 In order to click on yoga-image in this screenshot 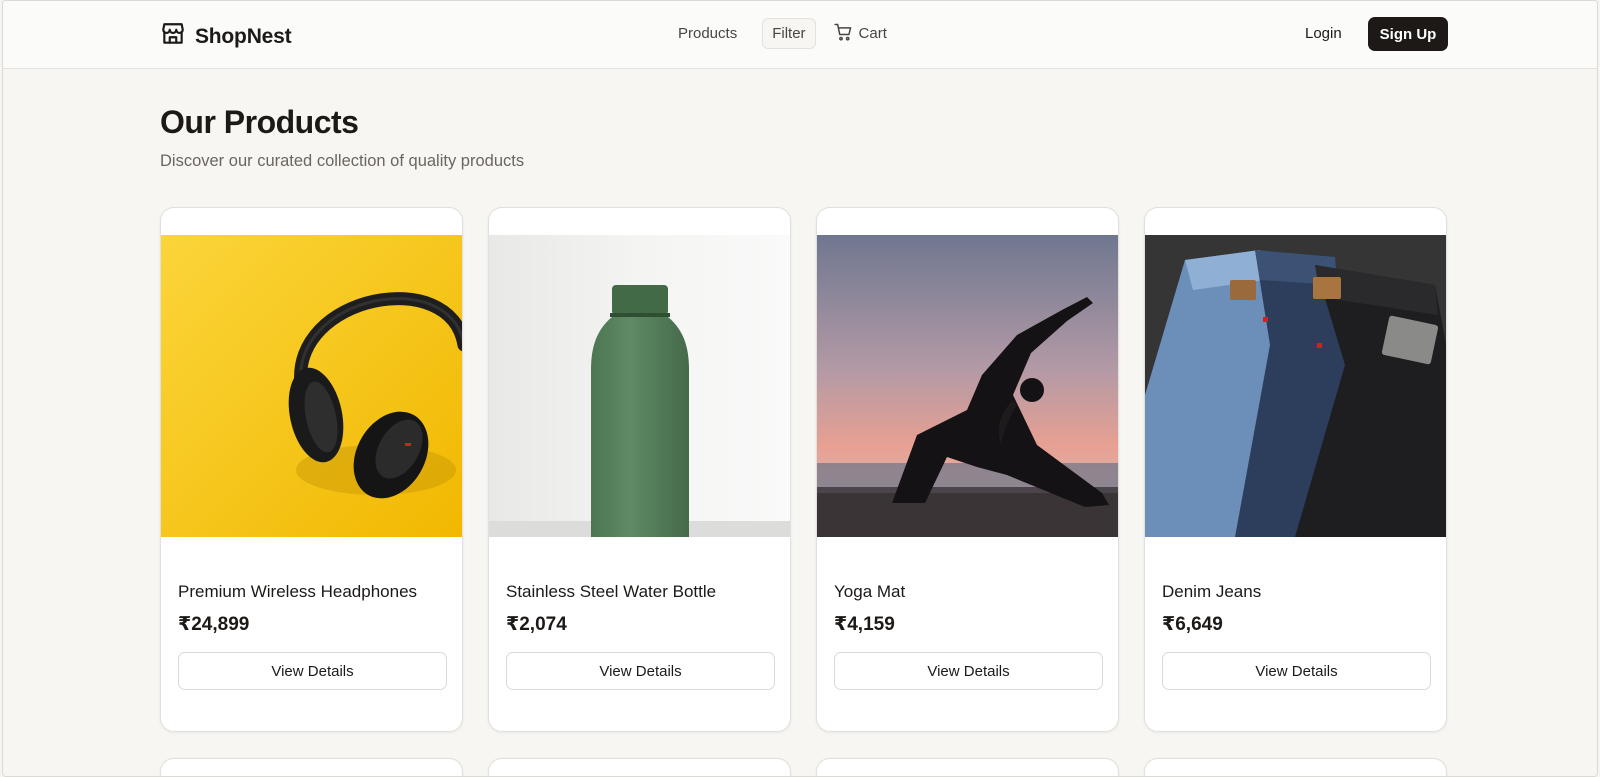, I will do `click(967, 386)`.